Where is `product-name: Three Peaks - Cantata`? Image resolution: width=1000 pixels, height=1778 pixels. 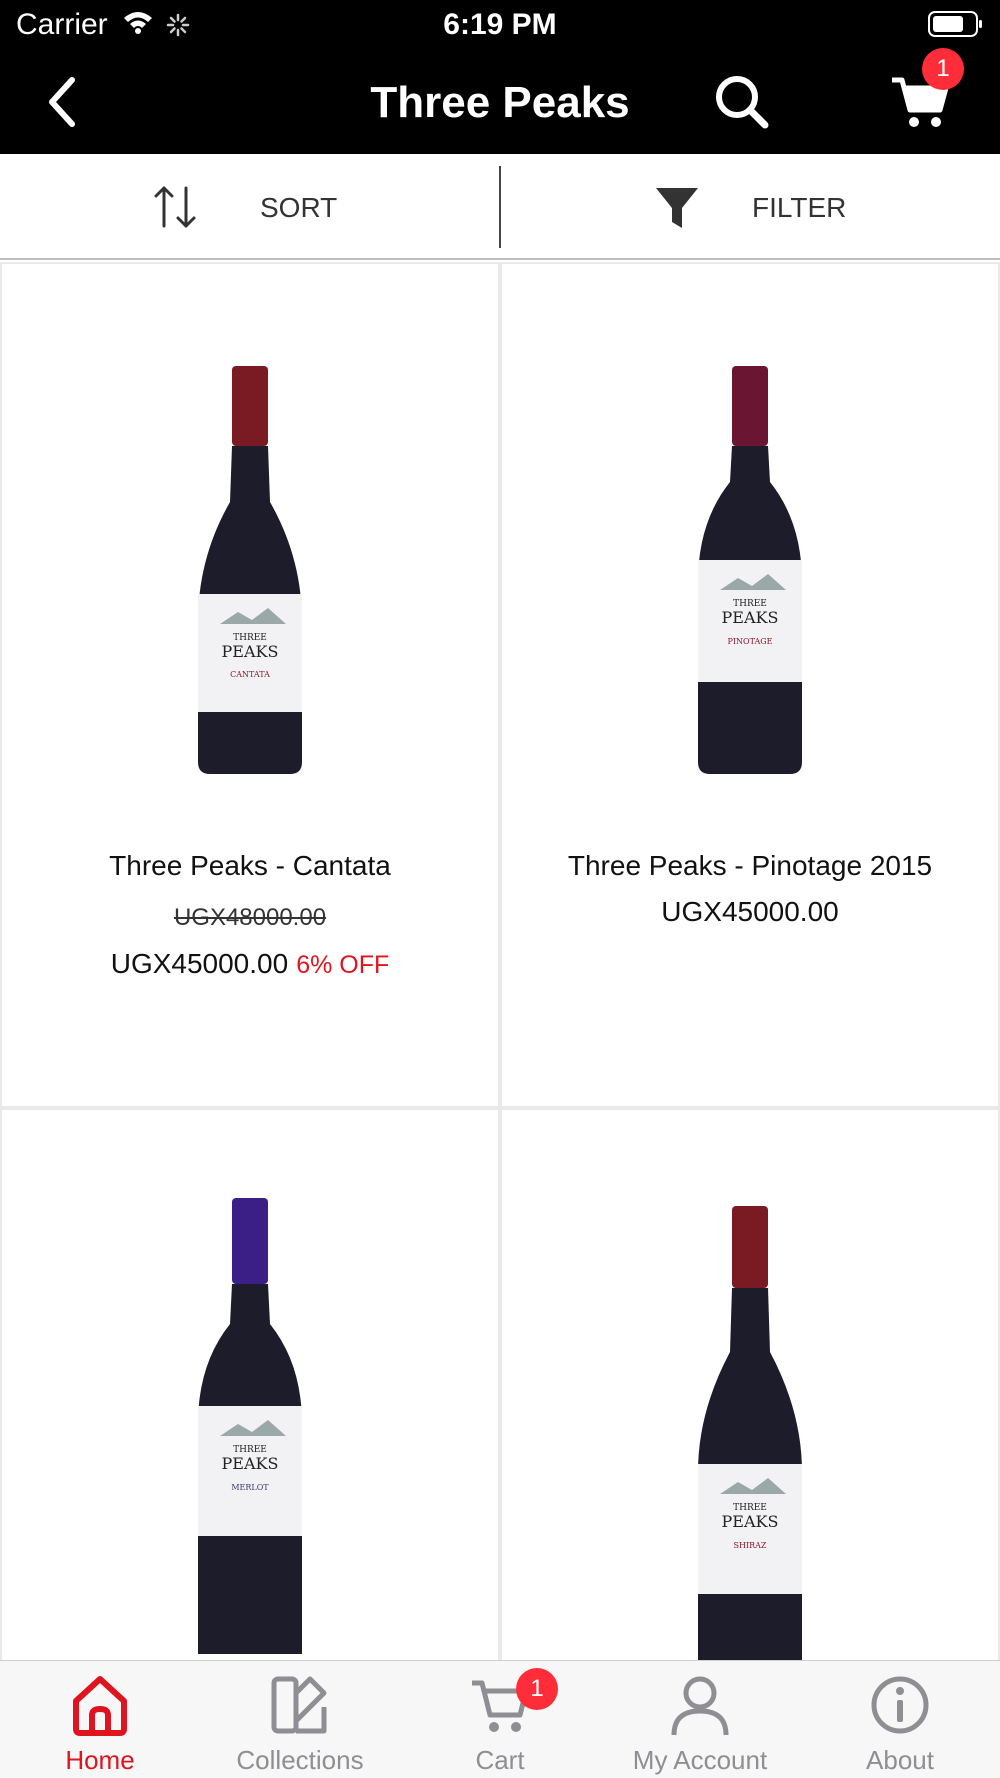 product-name: Three Peaks - Cantata is located at coordinates (250, 865).